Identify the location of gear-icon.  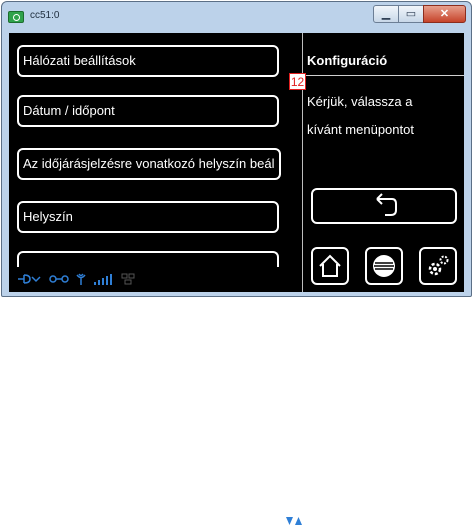
(438, 265).